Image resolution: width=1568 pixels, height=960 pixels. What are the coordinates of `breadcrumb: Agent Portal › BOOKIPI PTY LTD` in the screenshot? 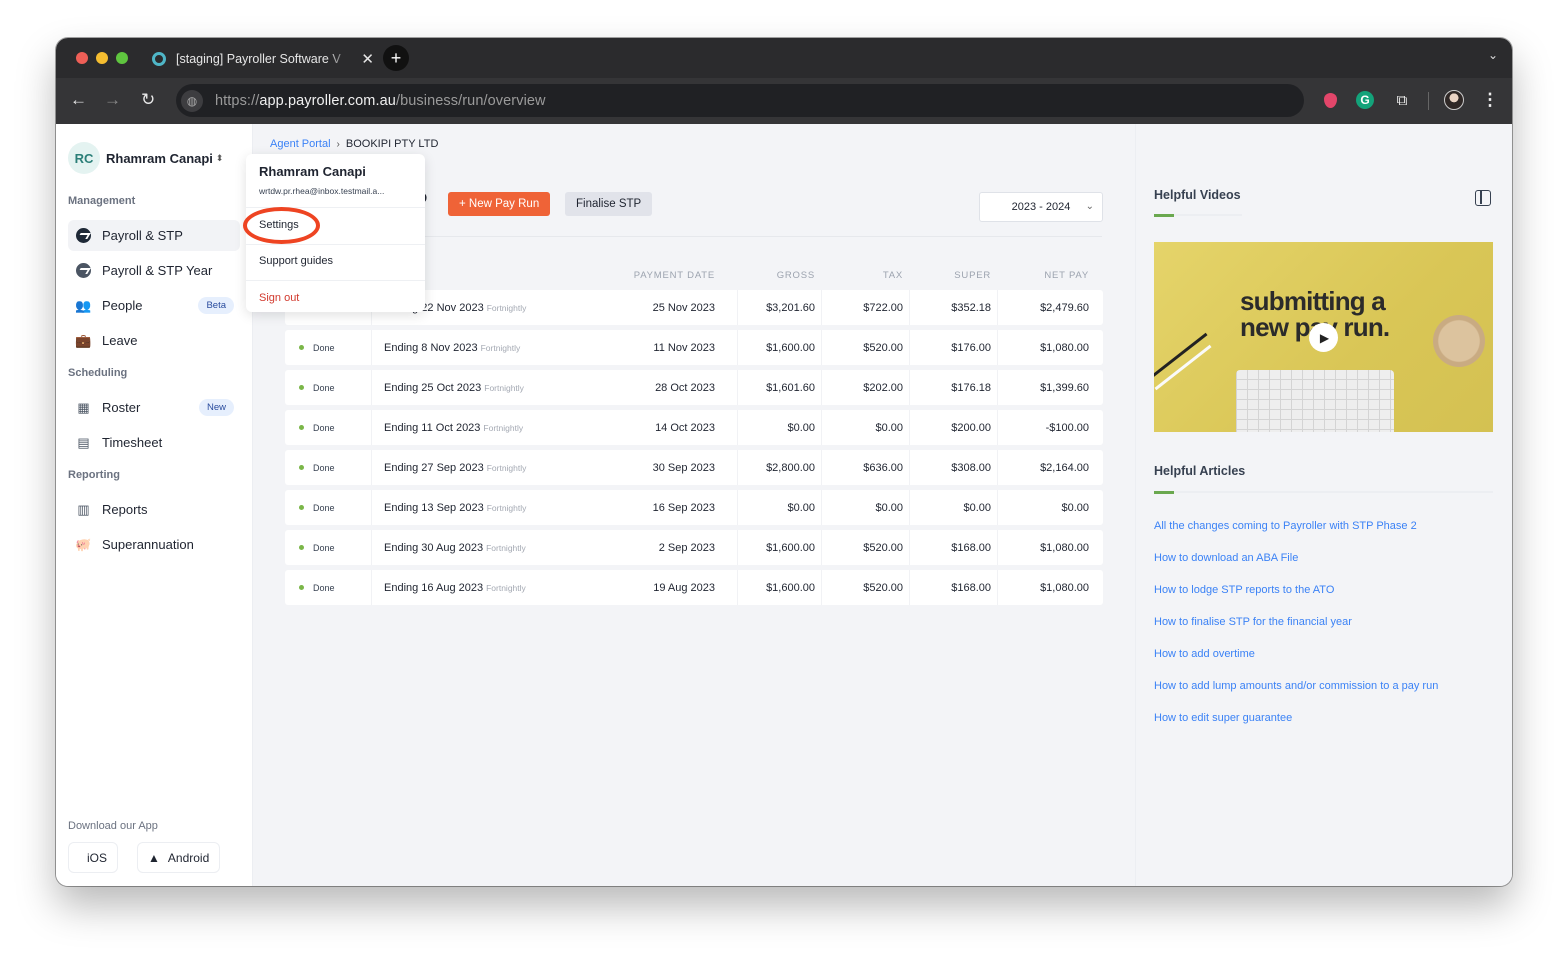 It's located at (354, 144).